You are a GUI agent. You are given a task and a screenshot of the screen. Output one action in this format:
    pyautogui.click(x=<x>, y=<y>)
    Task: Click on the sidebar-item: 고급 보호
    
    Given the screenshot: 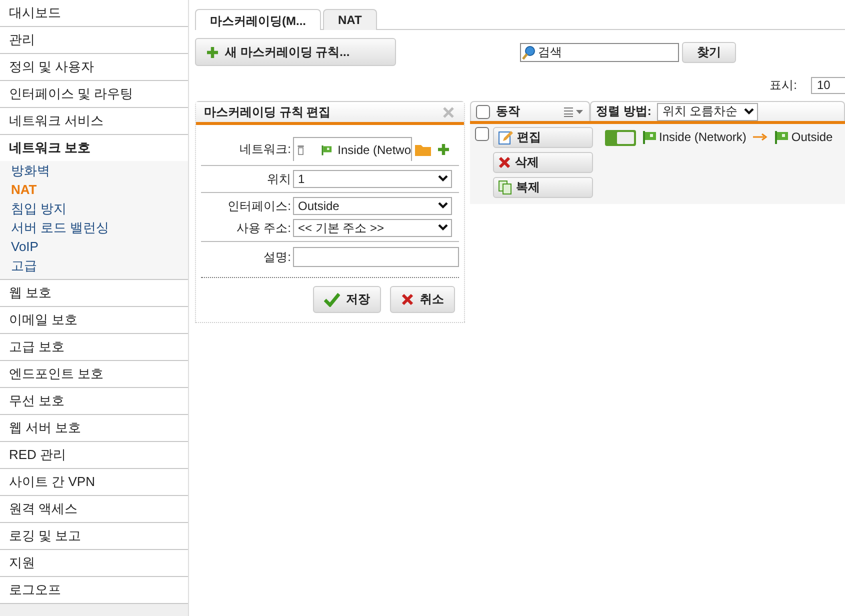 What is the action you would take?
    pyautogui.click(x=94, y=347)
    